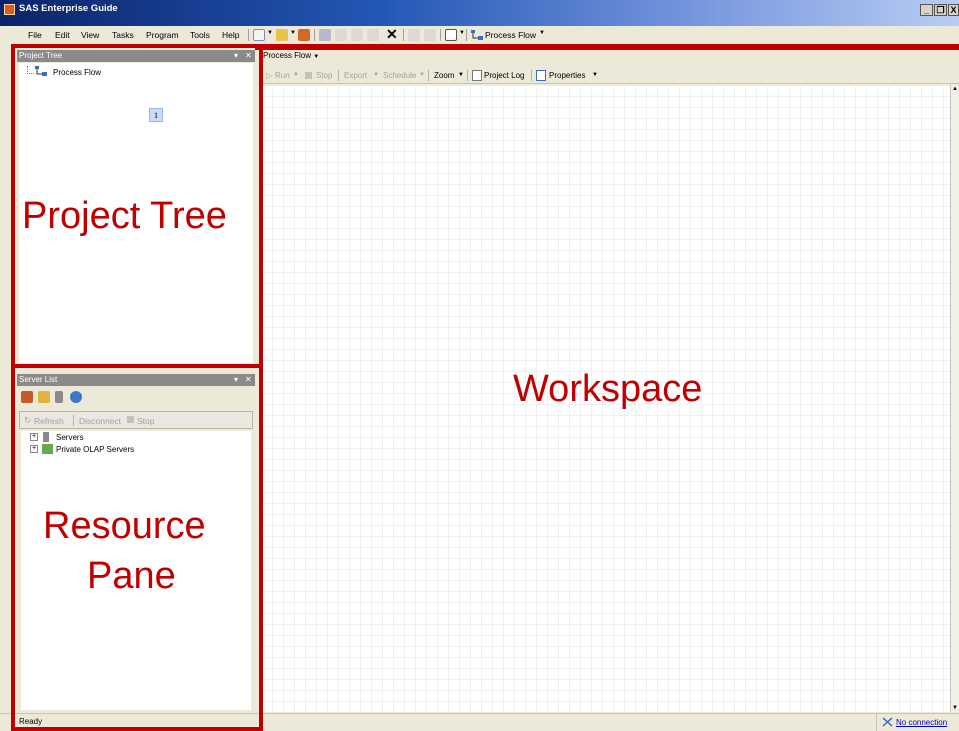 The image size is (959, 731). What do you see at coordinates (341, 35) in the screenshot?
I see `cut-icon` at bounding box center [341, 35].